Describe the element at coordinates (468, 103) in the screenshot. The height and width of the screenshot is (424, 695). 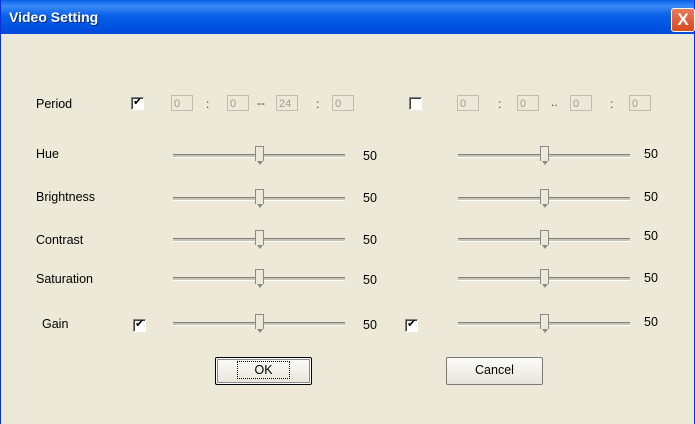
I see `period-right-from-hour: 0` at that location.